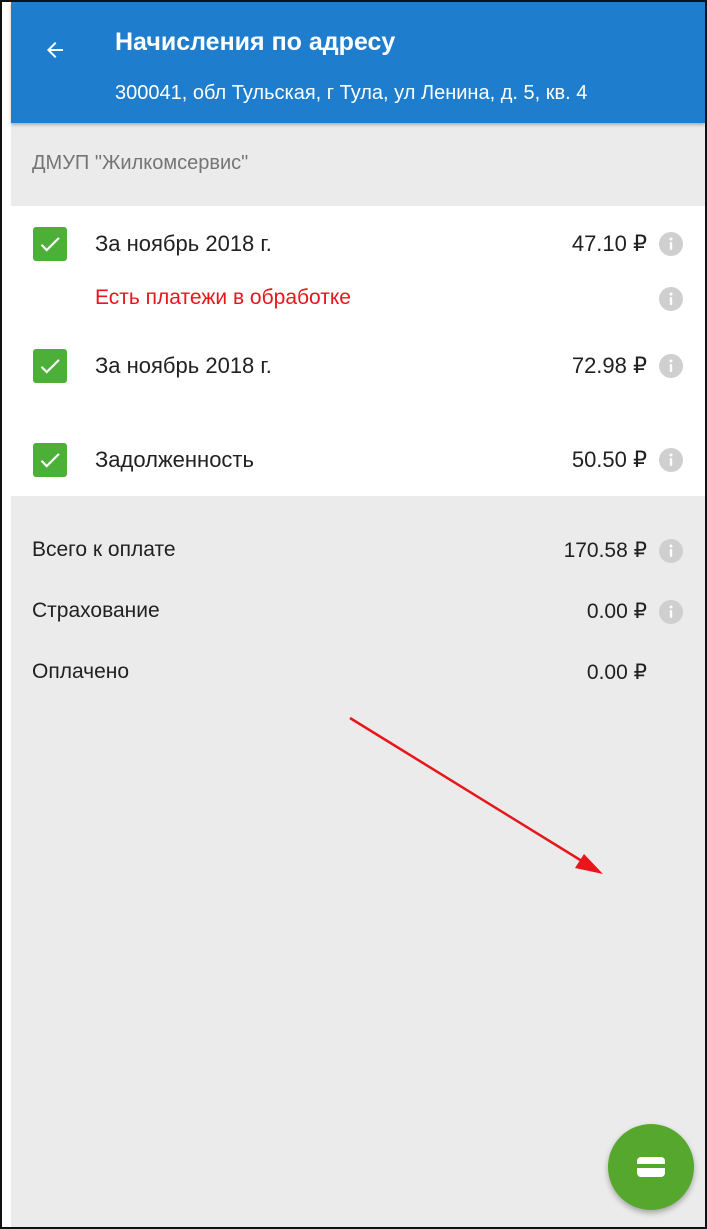 This screenshot has width=707, height=1229. What do you see at coordinates (223, 297) in the screenshot?
I see `processing-warning-text: Есть платежи в обработке` at bounding box center [223, 297].